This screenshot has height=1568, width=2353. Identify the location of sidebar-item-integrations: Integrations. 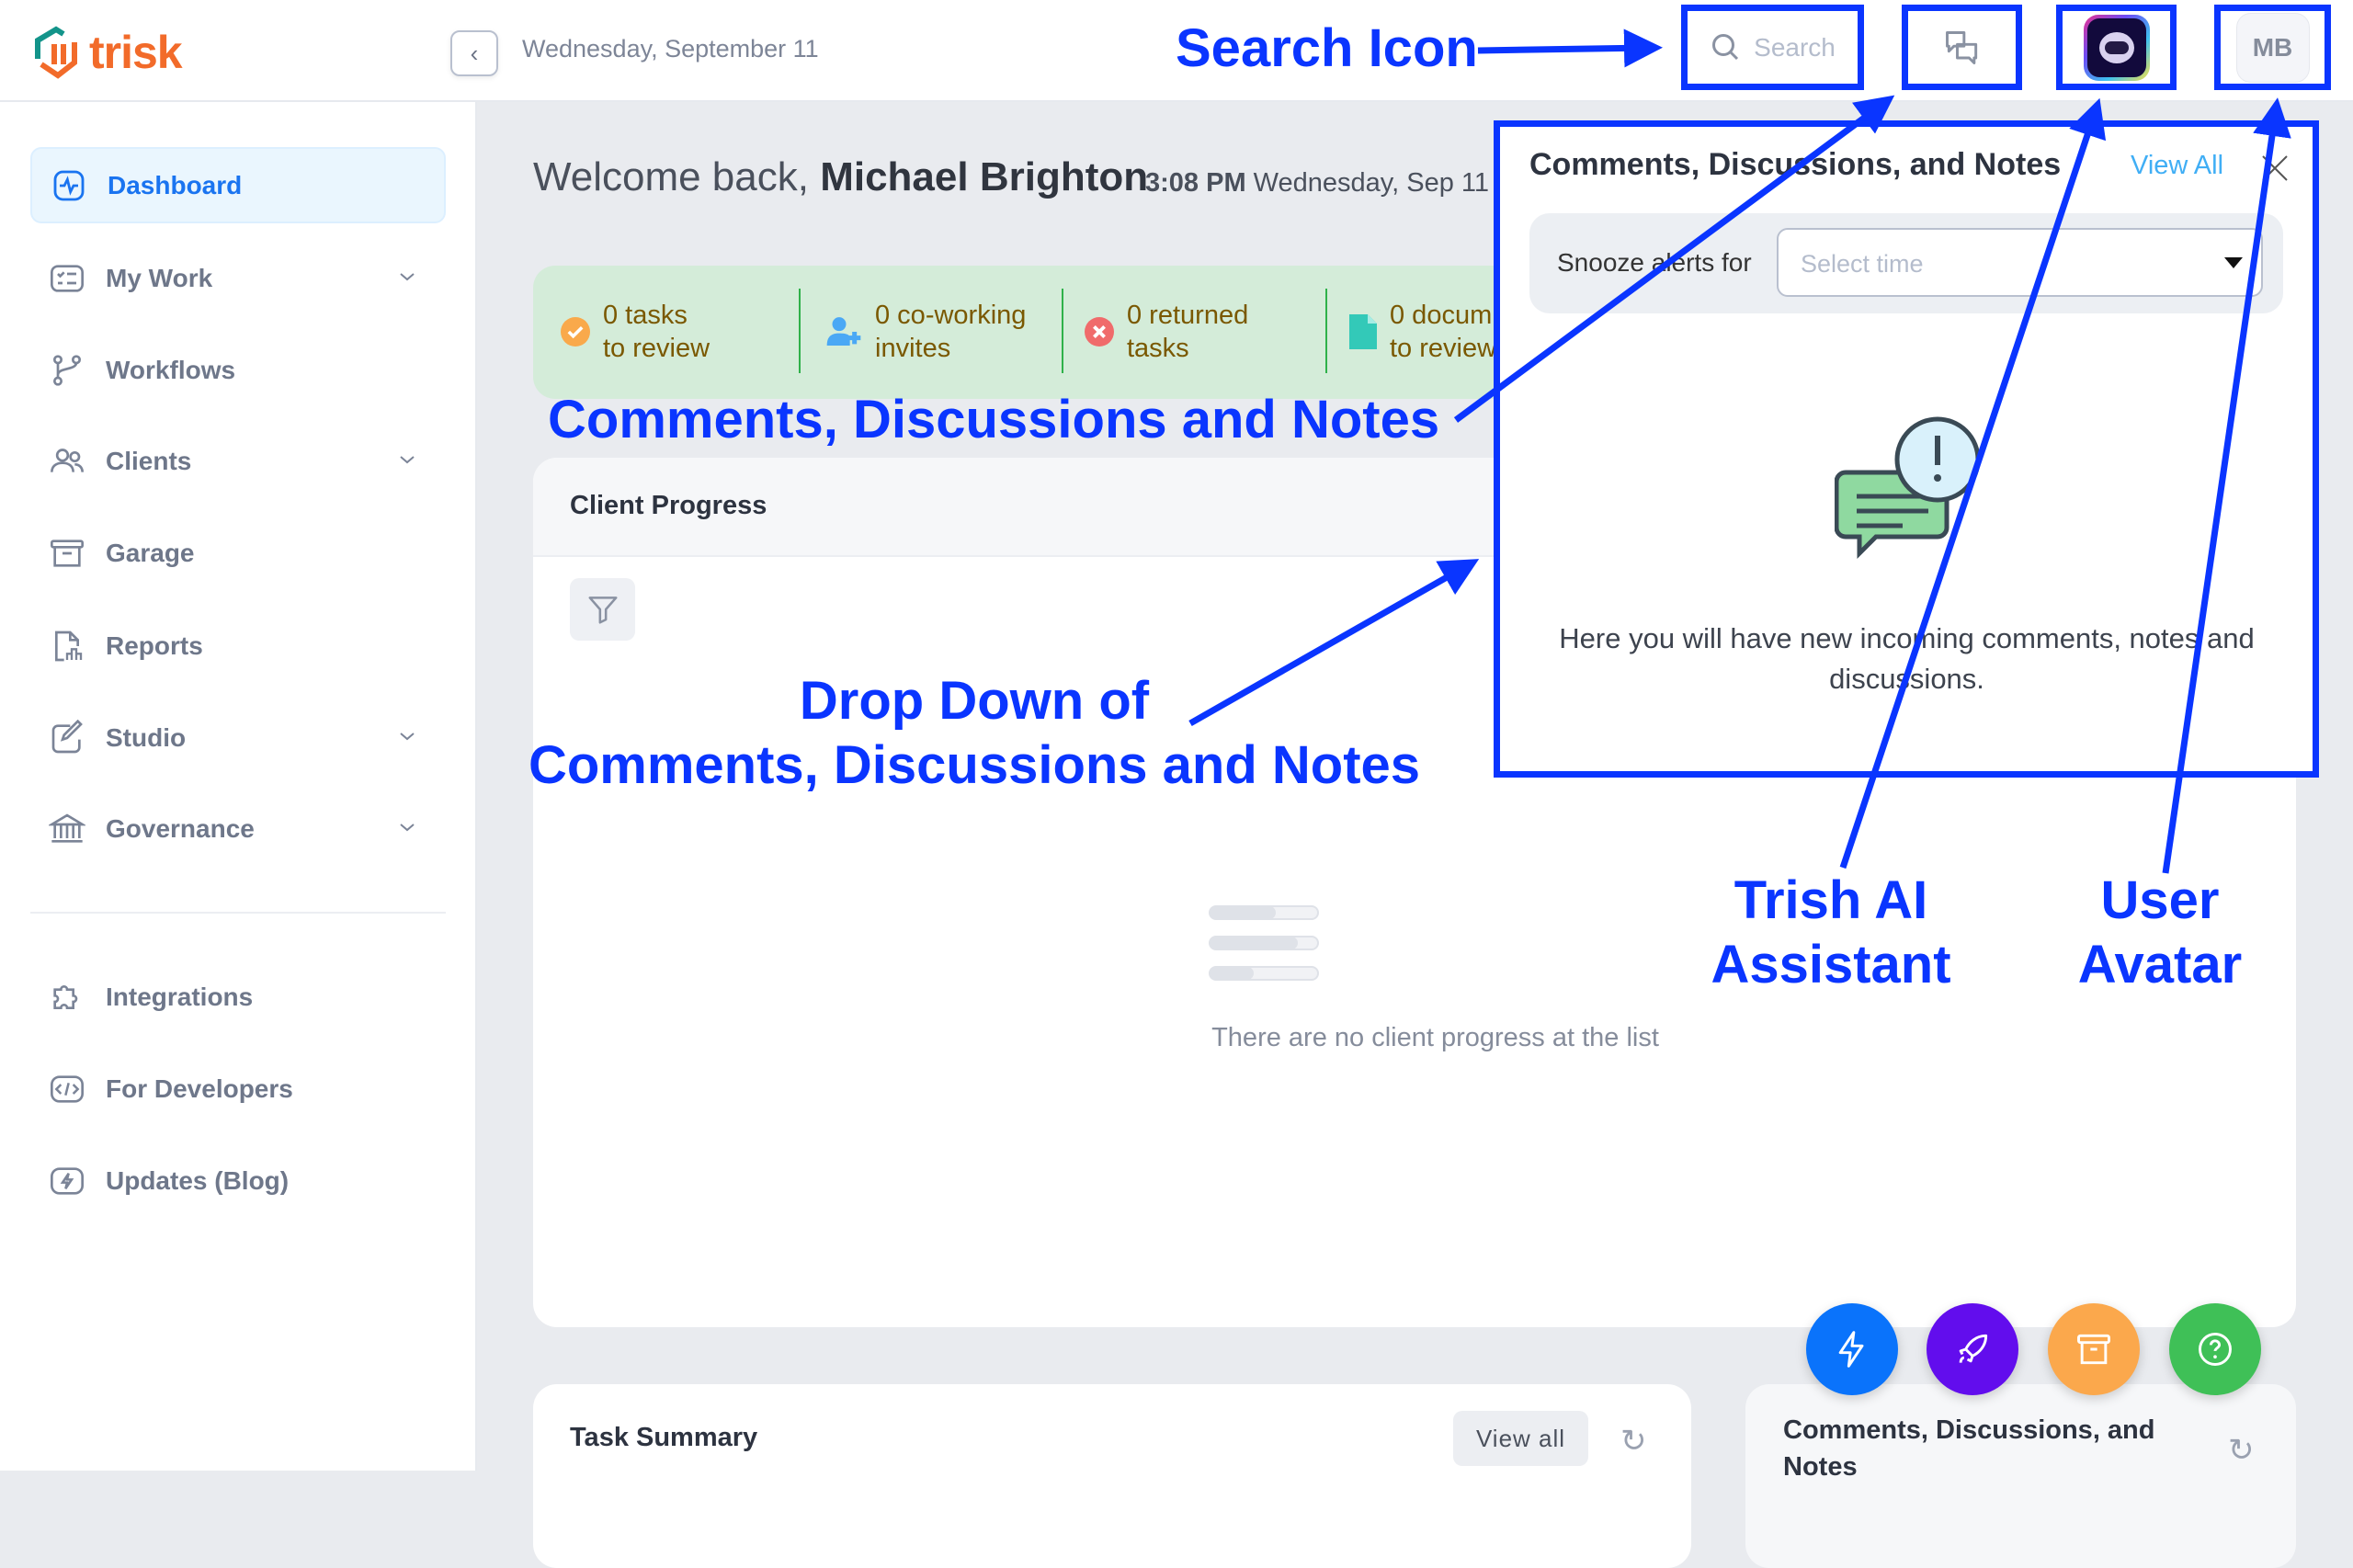
(238, 997).